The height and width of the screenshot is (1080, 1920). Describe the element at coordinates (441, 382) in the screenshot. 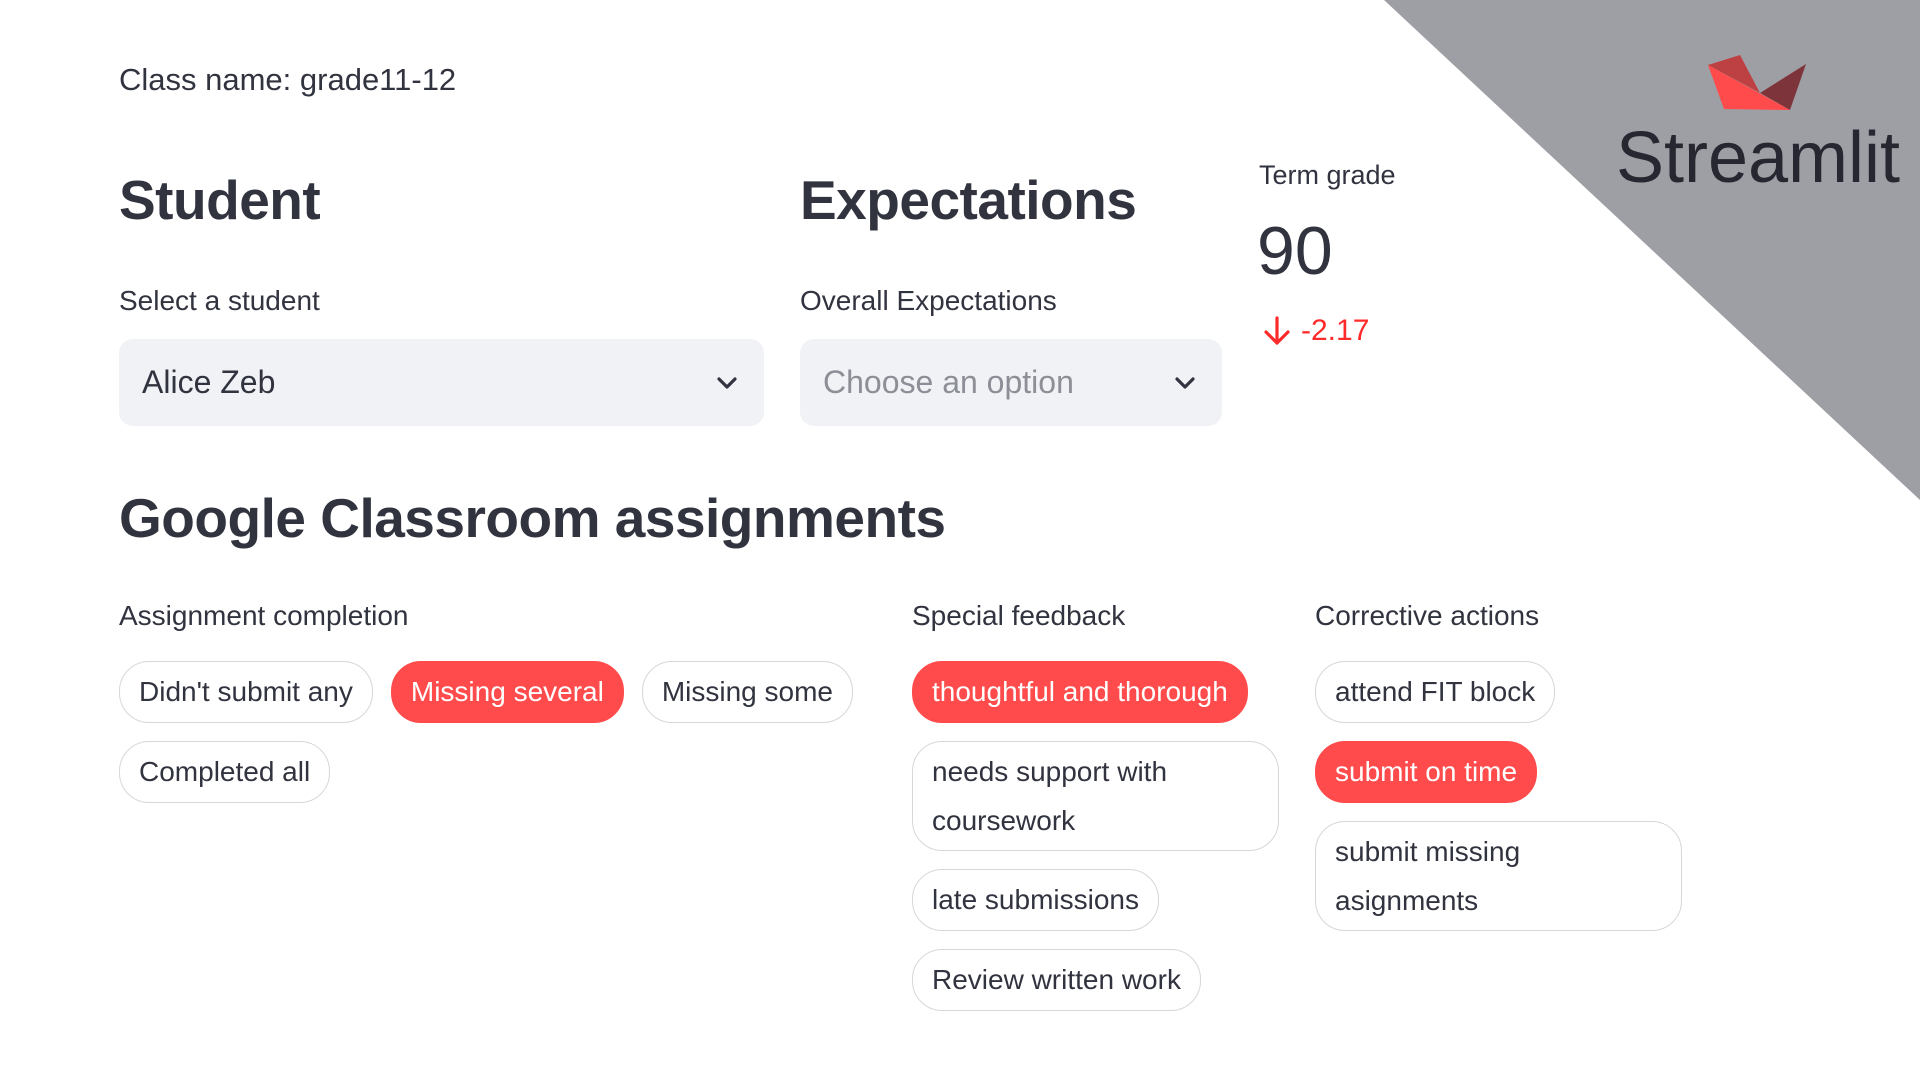

I see `student-select: Alice Zeb` at that location.